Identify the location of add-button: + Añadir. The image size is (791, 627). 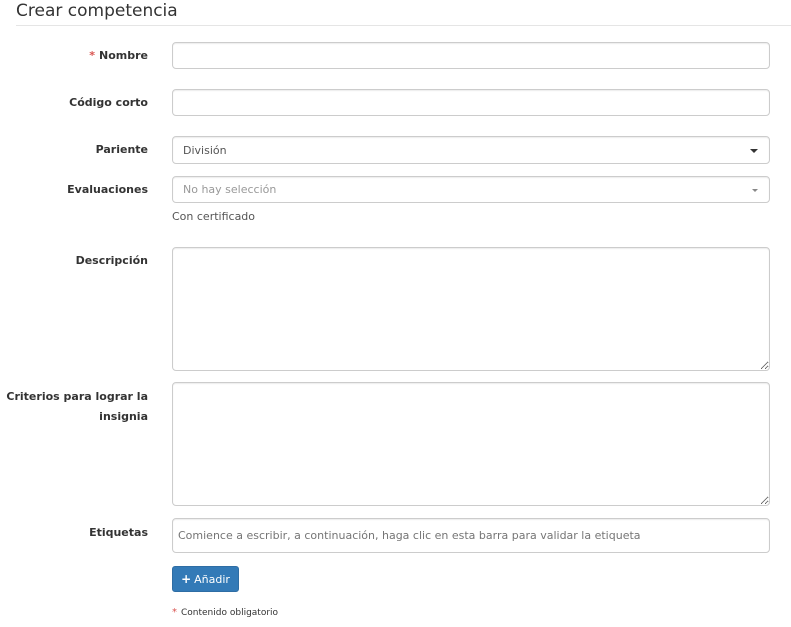
(205, 579).